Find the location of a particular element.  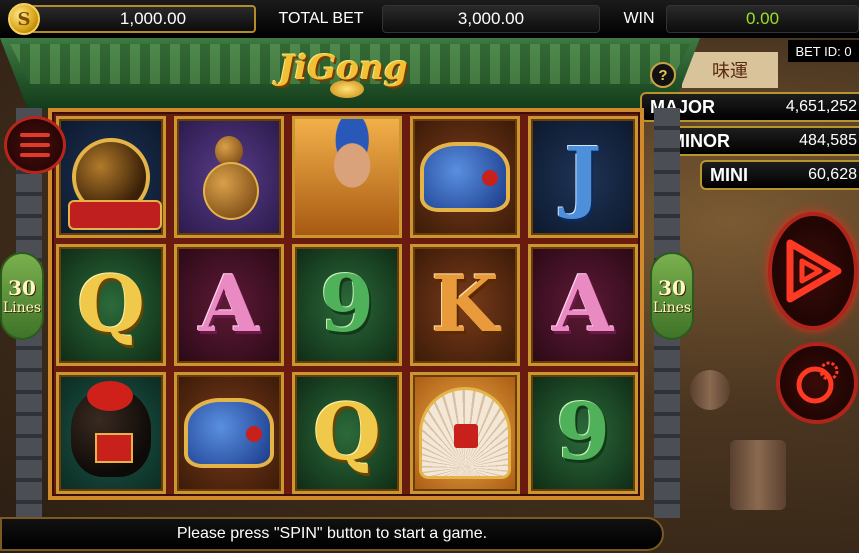

reel-2-row-2: A is located at coordinates (229, 305).